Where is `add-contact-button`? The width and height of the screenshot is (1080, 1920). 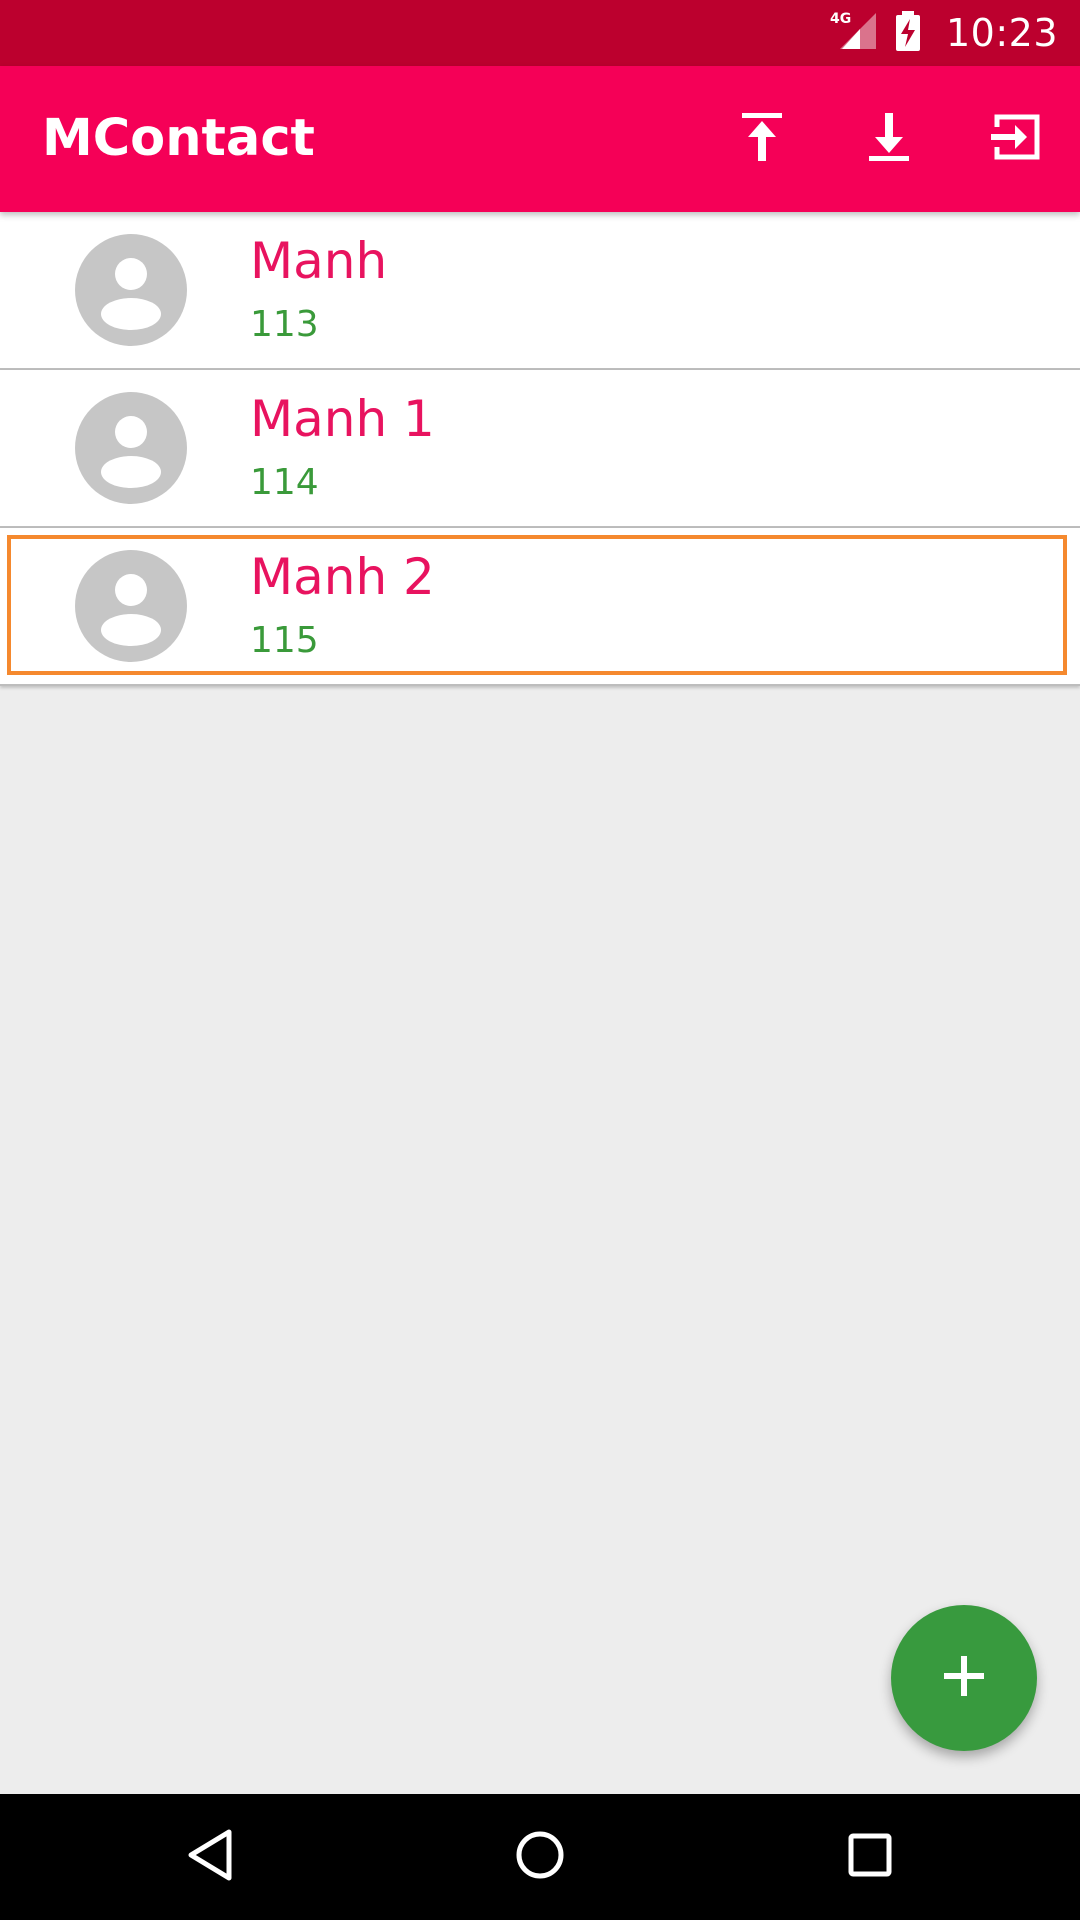
add-contact-button is located at coordinates (964, 1678).